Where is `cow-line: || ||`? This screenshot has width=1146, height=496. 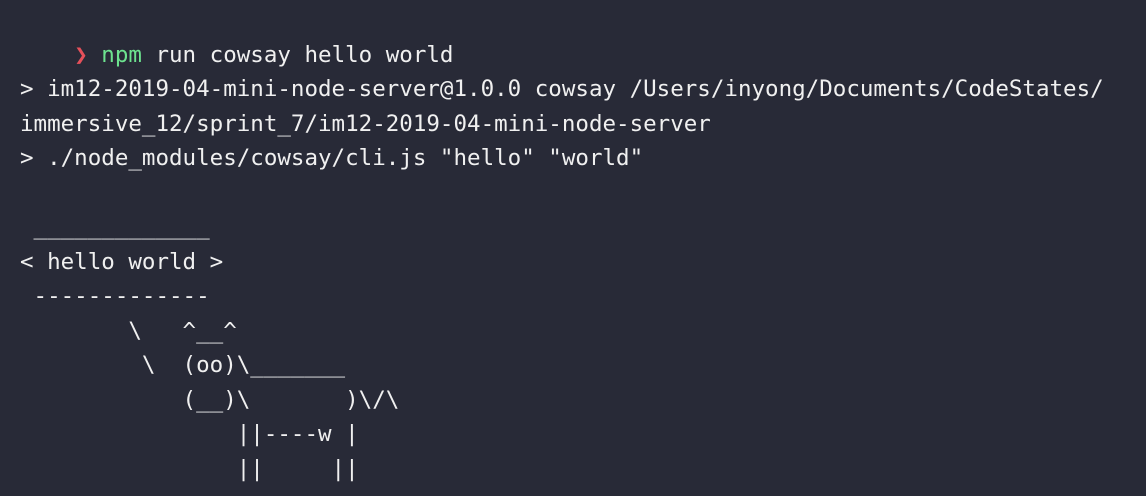
cow-line: || || is located at coordinates (189, 468).